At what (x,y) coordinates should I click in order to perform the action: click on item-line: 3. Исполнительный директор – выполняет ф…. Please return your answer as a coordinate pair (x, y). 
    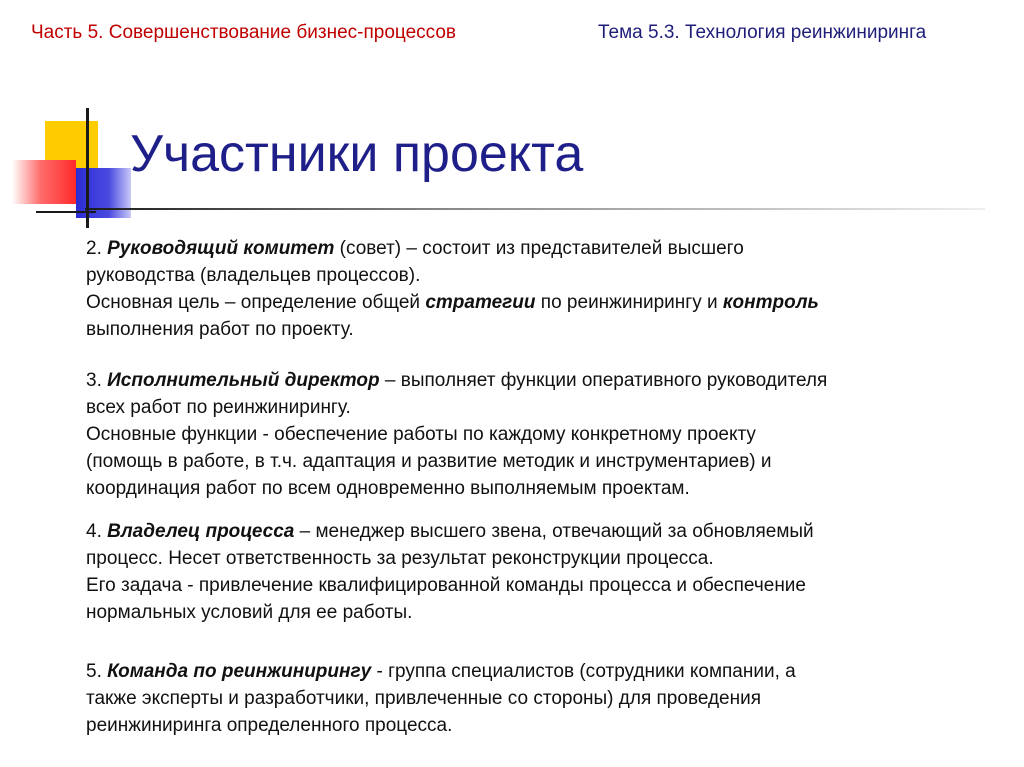
    Looking at the image, I should click on (456, 380).